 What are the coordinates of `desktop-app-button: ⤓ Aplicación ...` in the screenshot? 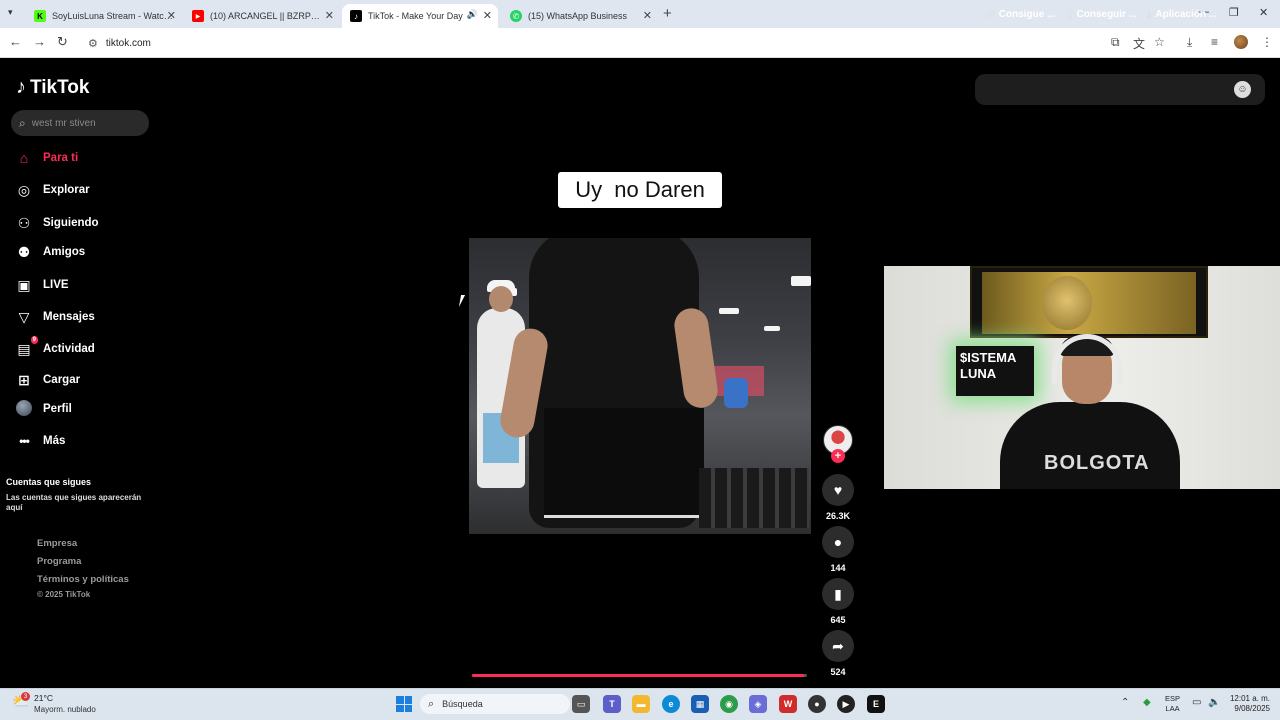 It's located at (1182, 14).